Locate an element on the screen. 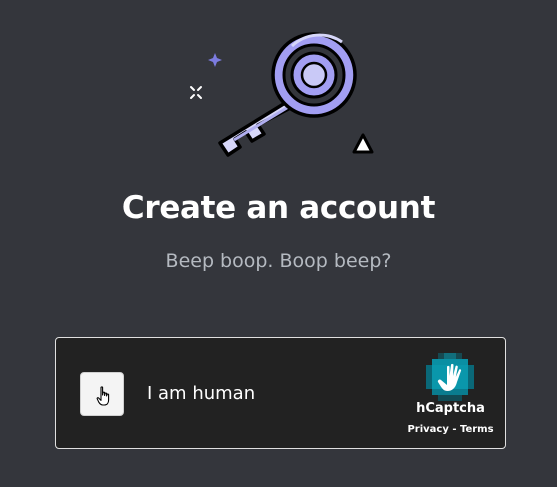 This screenshot has width=557, height=487. terms-link: Terms is located at coordinates (477, 429).